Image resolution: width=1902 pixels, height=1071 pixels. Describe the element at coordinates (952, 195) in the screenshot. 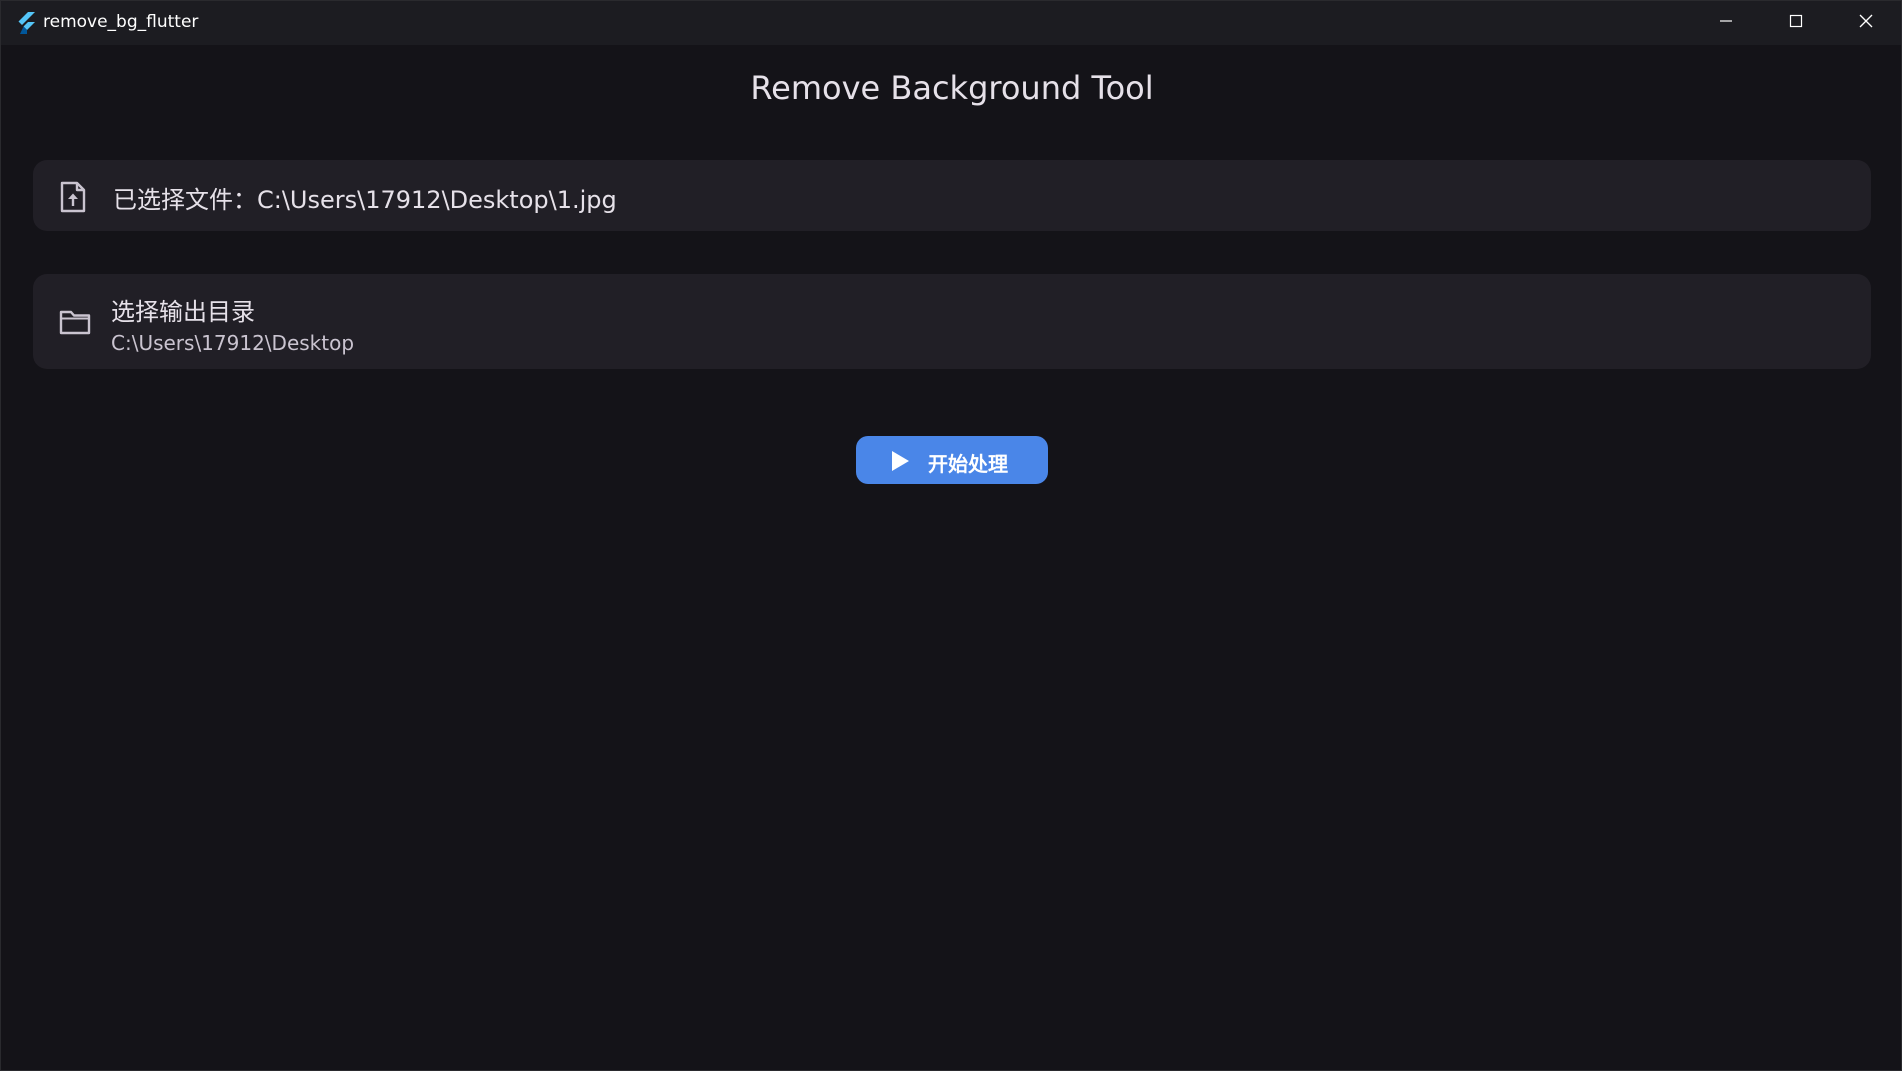

I see `selected-file-card: 已选择文件：C:\Users\17912\Desktop\1.jpg` at that location.